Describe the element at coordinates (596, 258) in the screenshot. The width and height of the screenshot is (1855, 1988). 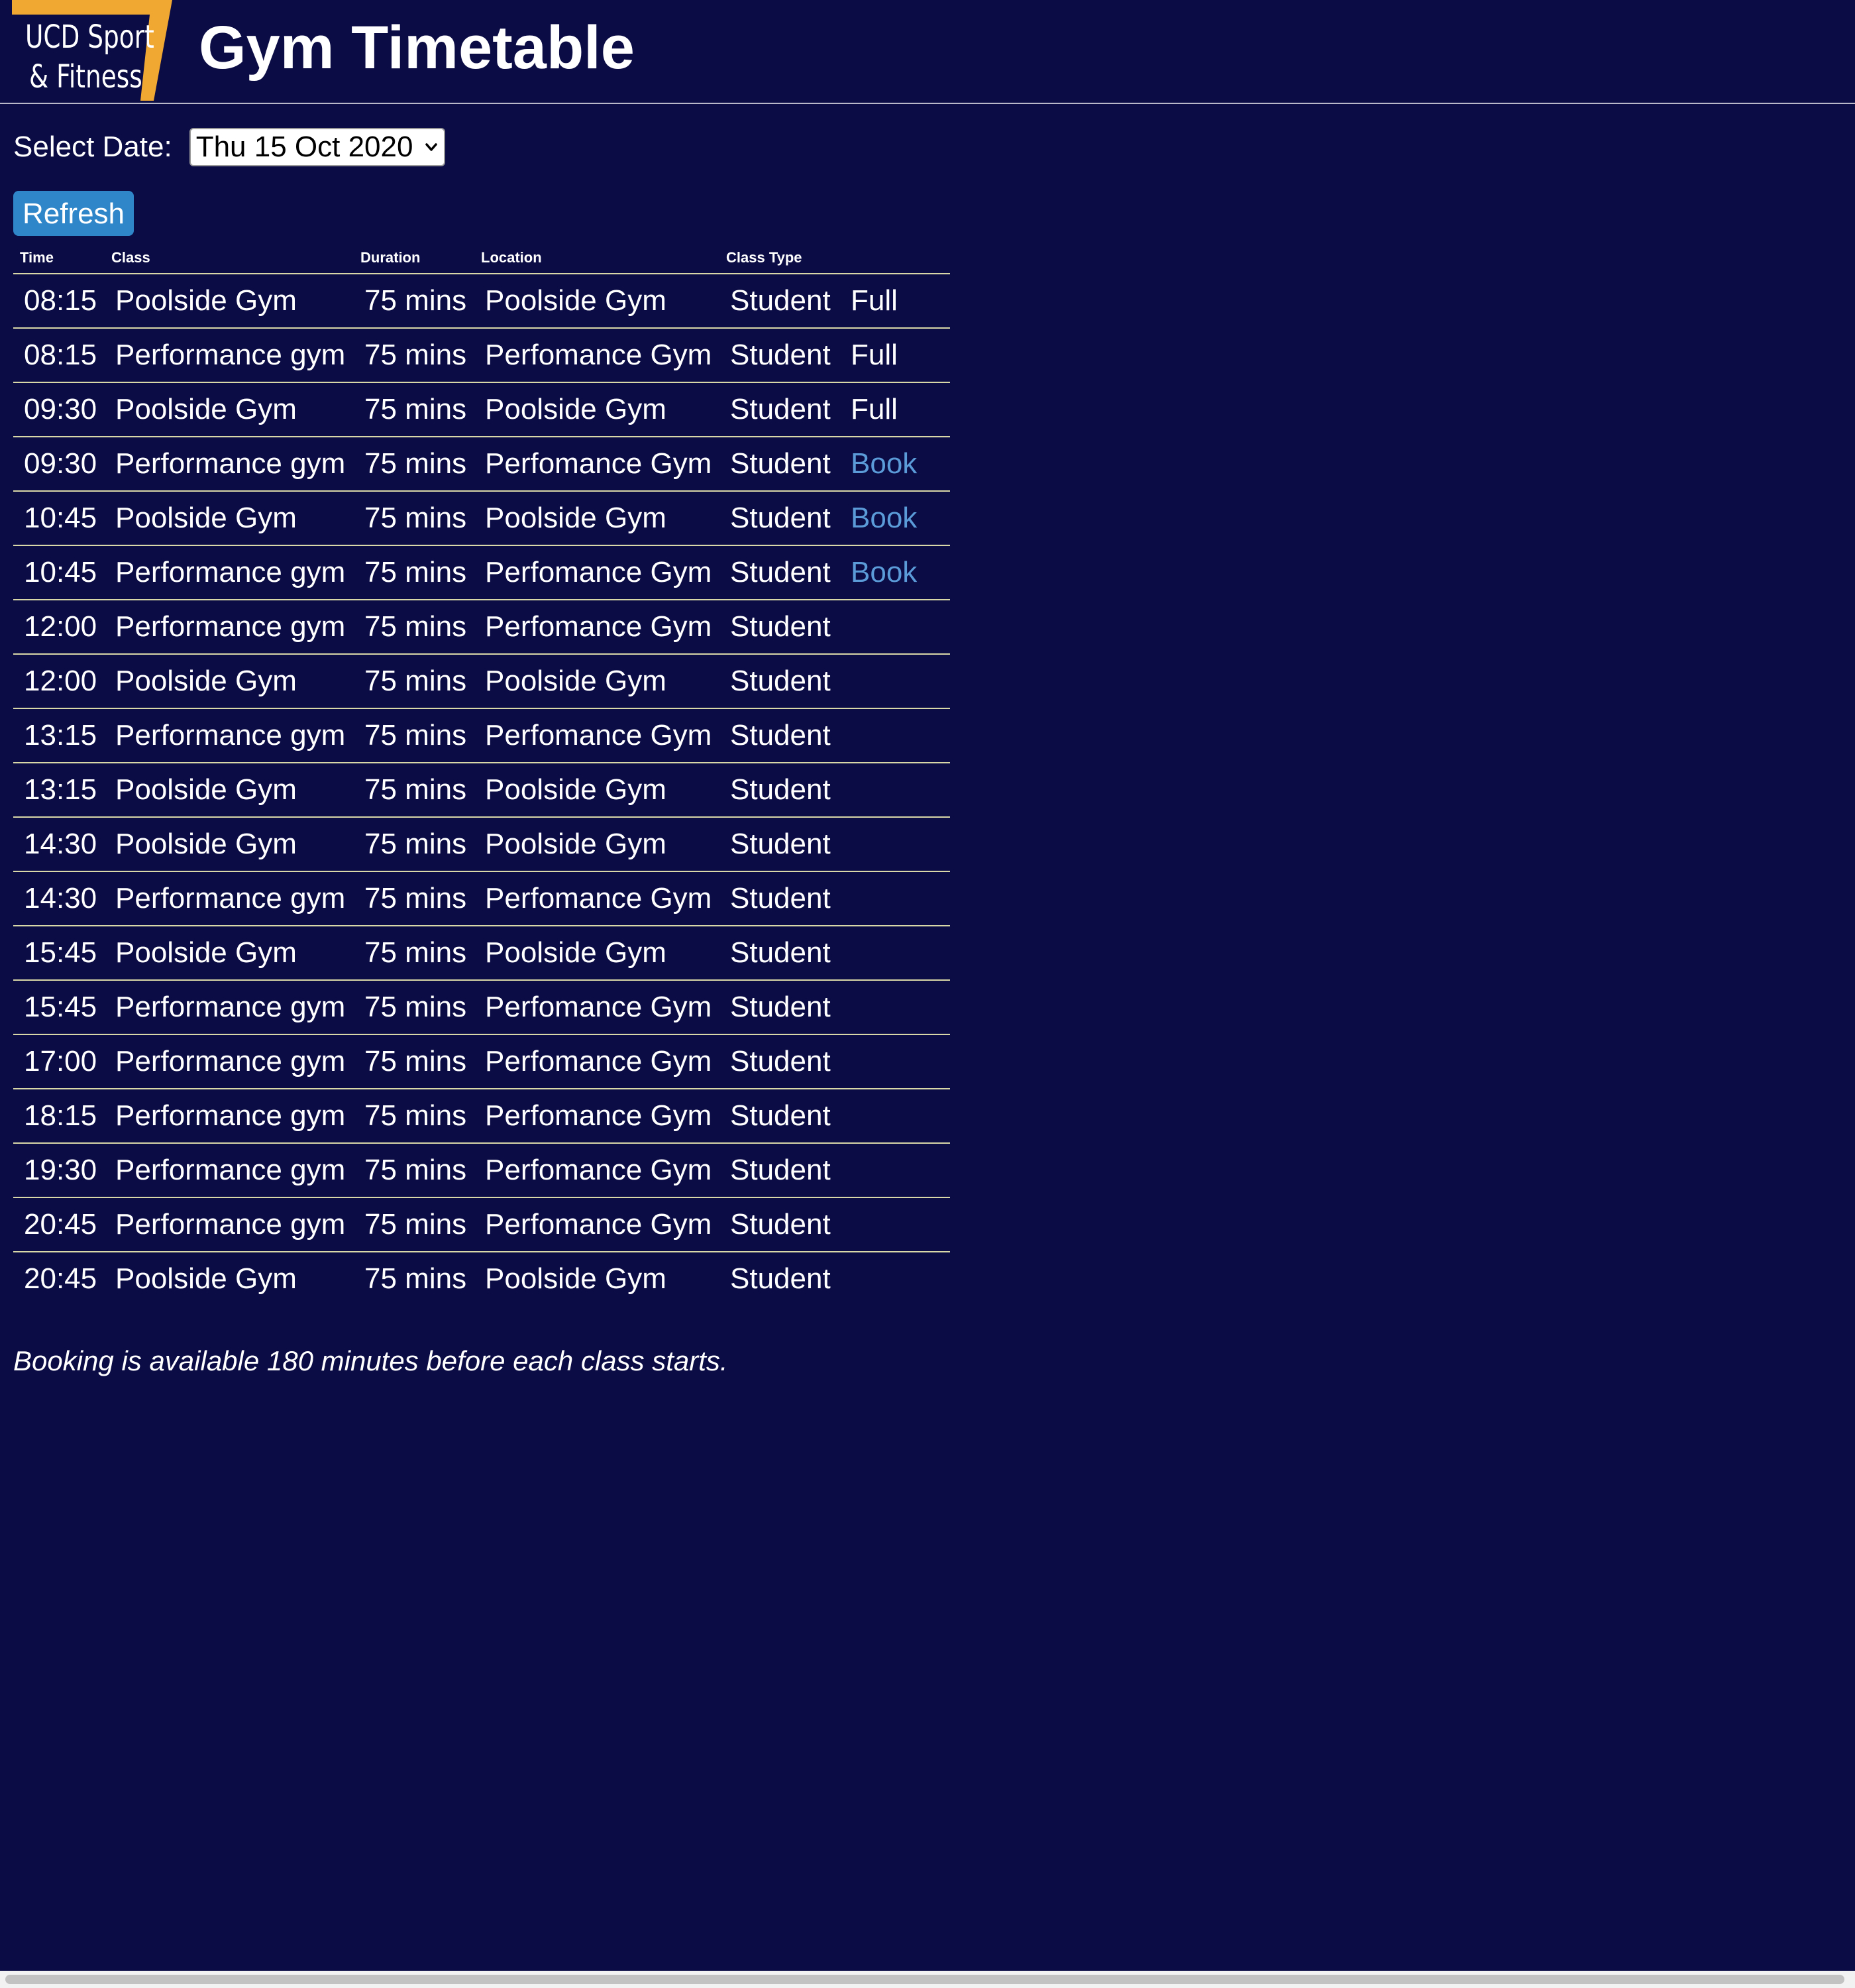
I see `column-header-location: Location` at that location.